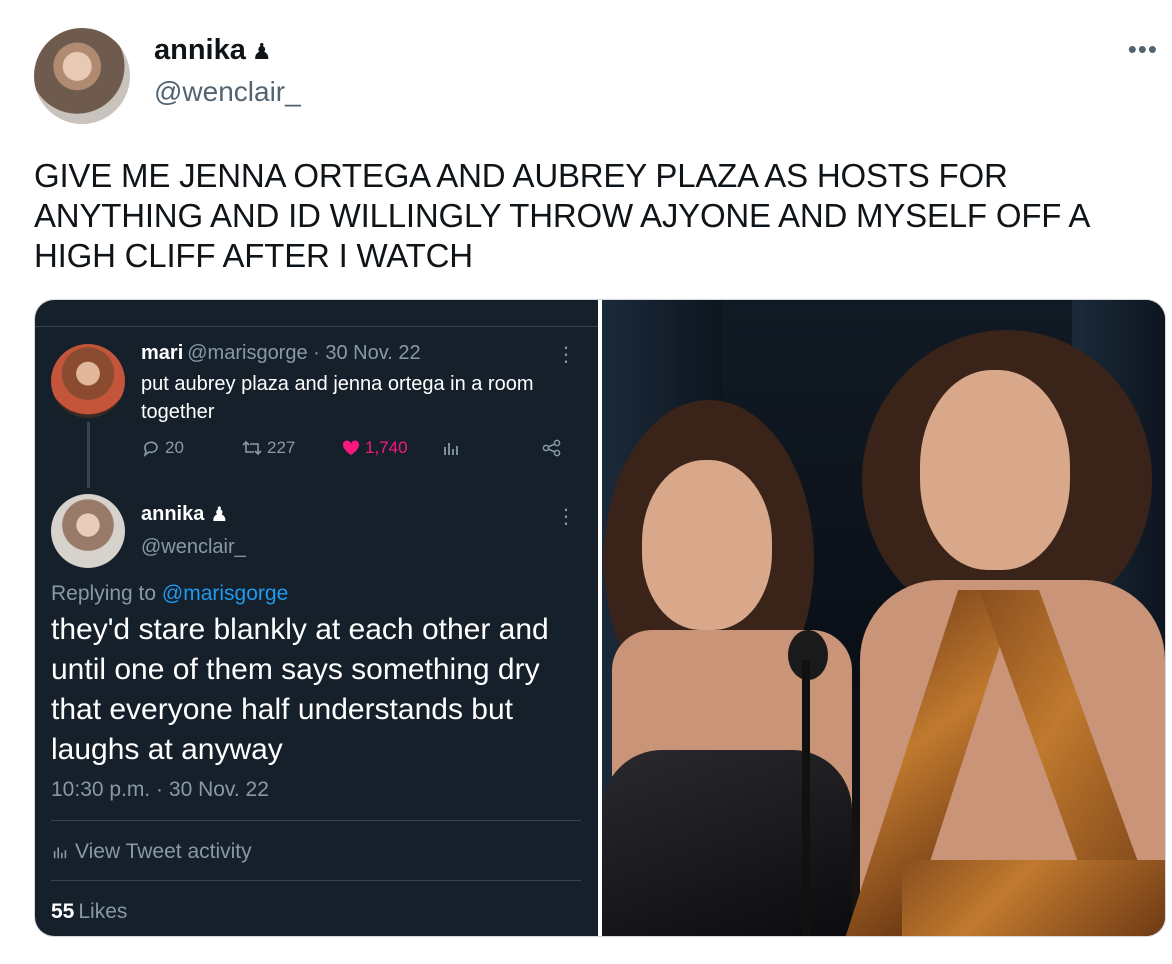  I want to click on like-count: 1,740, so click(386, 447).